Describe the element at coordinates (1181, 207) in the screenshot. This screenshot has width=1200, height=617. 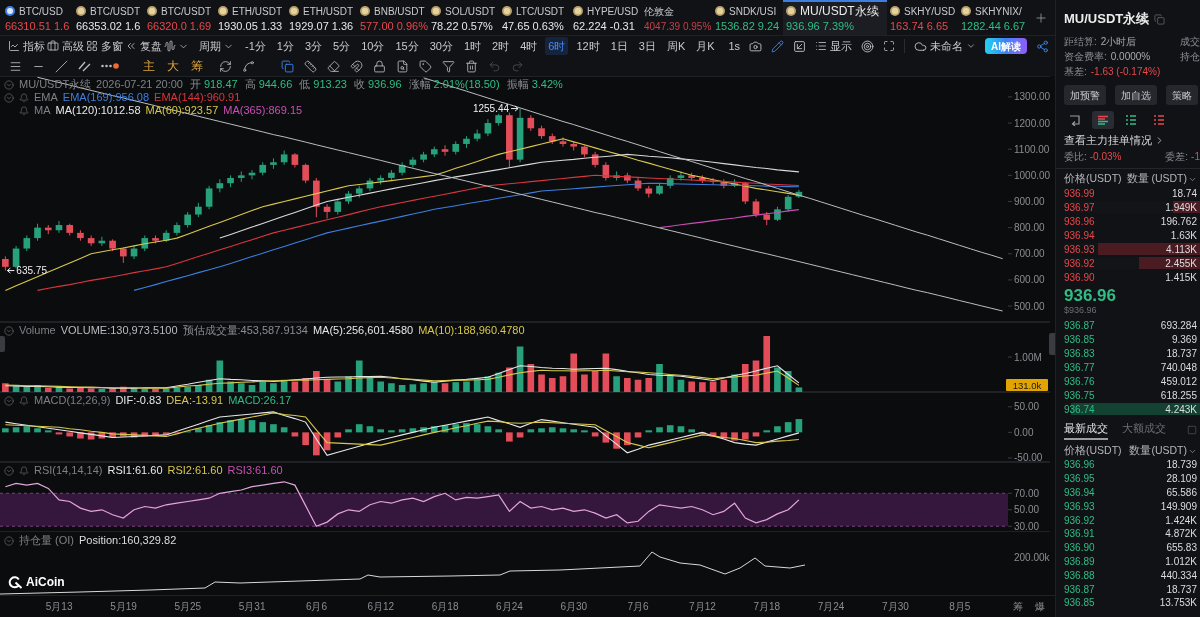
I see `ask-amount: 1.949K` at that location.